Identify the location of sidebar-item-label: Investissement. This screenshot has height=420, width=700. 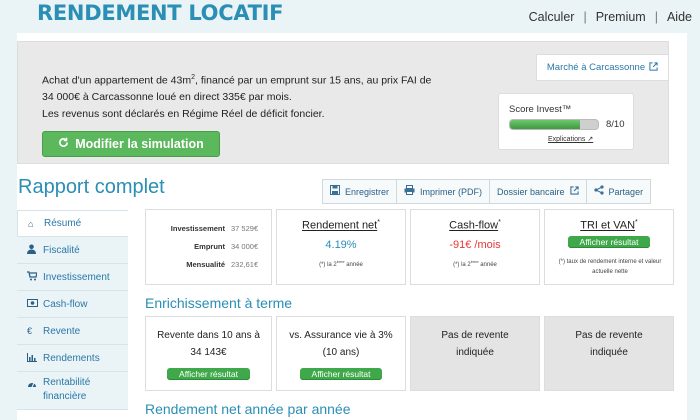
(76, 277).